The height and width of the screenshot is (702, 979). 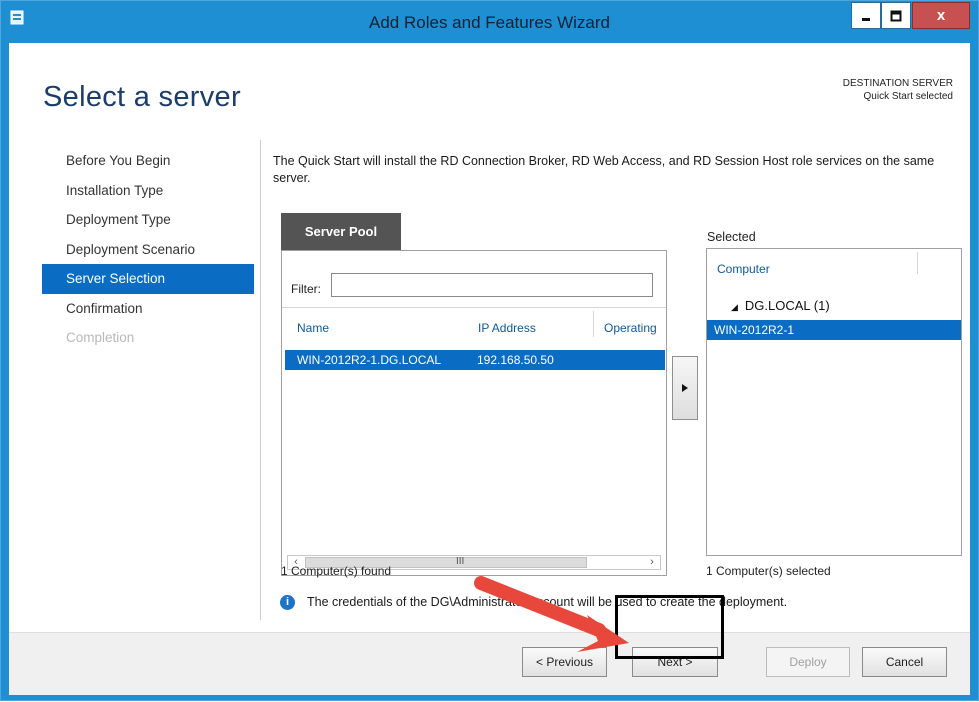 What do you see at coordinates (787, 305) in the screenshot?
I see `tree-group-label: DG.LOCAL (1)` at bounding box center [787, 305].